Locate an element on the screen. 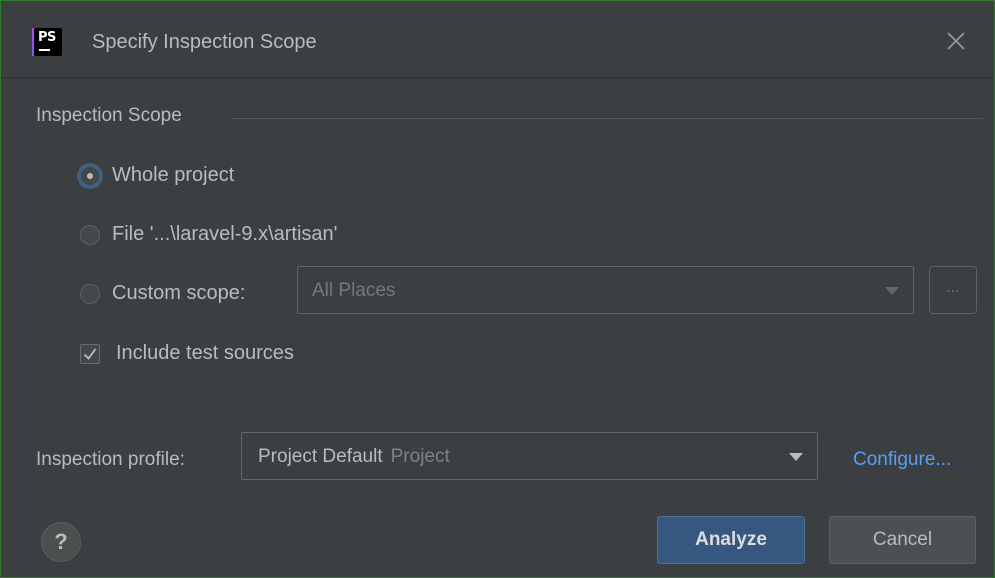  inspection-profile-dropdown: Project Default Project is located at coordinates (529, 456).